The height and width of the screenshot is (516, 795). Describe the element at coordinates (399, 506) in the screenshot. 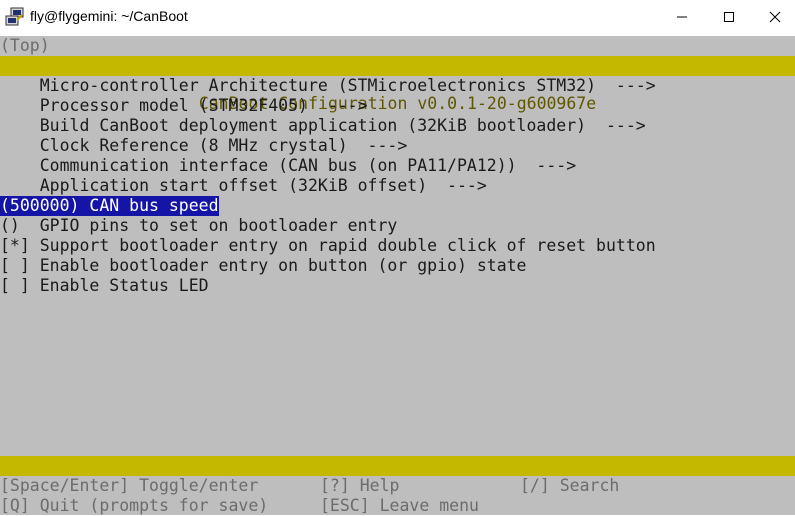

I see `help-leave-menu: [ESC] Leave menu` at that location.